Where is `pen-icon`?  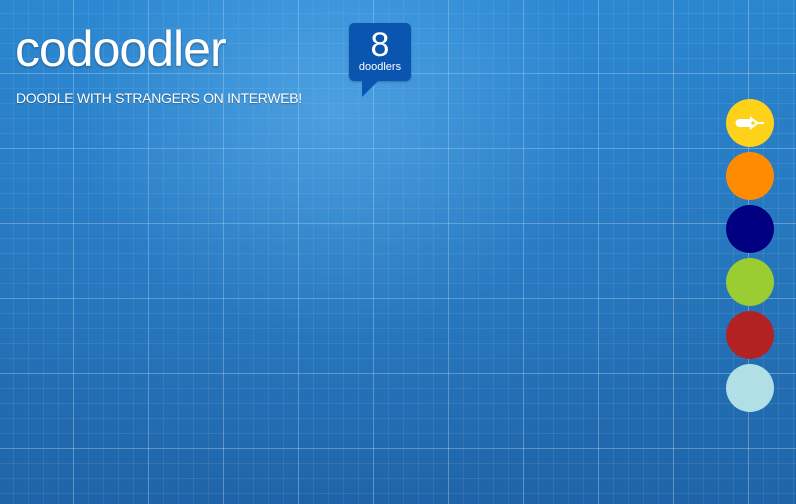 pen-icon is located at coordinates (749, 123).